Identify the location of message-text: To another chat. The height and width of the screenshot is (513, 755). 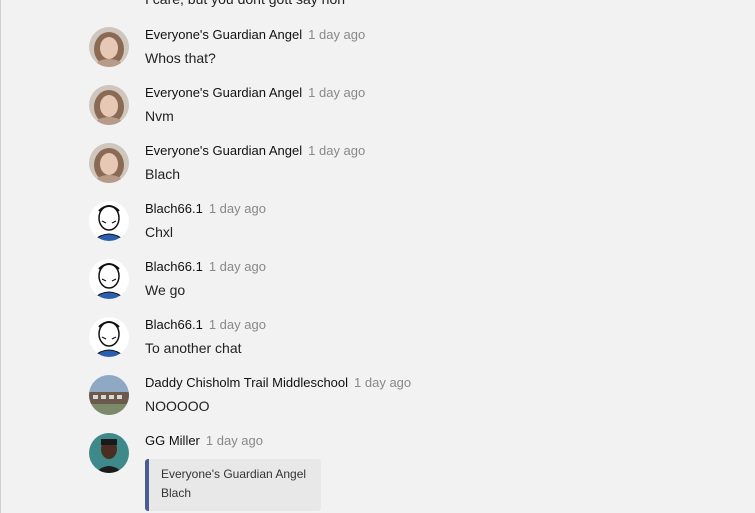
(193, 348).